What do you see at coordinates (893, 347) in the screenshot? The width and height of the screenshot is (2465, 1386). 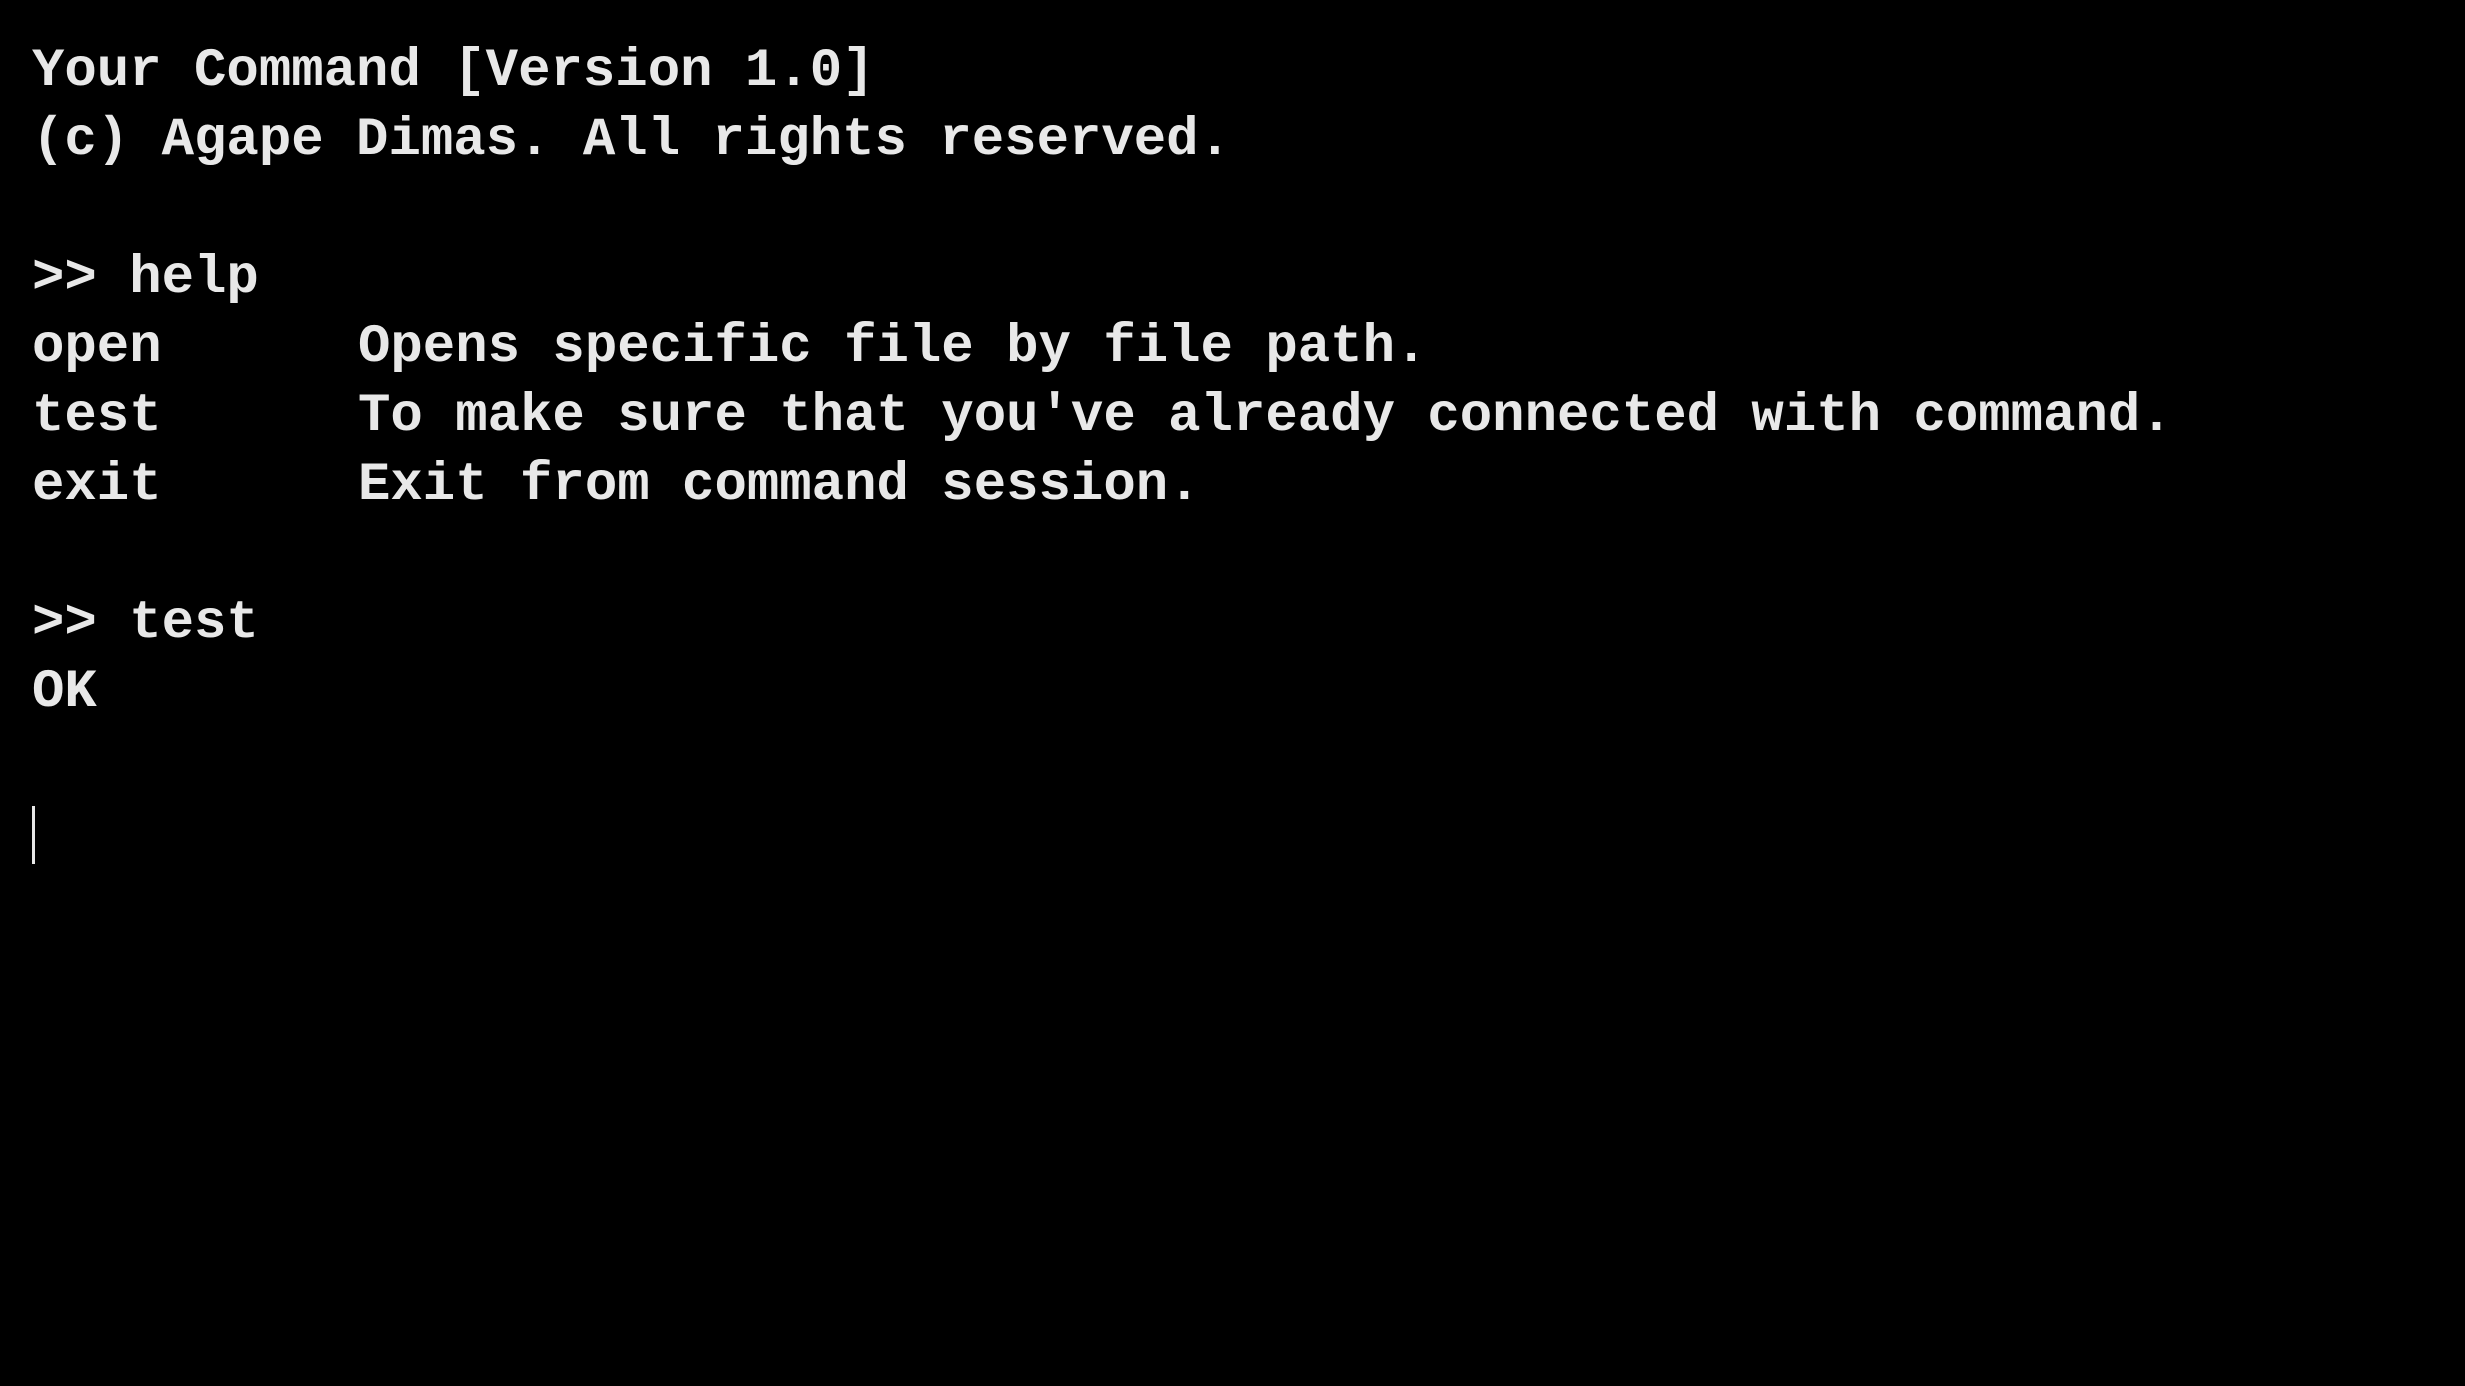 I see `help-command-description: Opens specific file by file path.` at bounding box center [893, 347].